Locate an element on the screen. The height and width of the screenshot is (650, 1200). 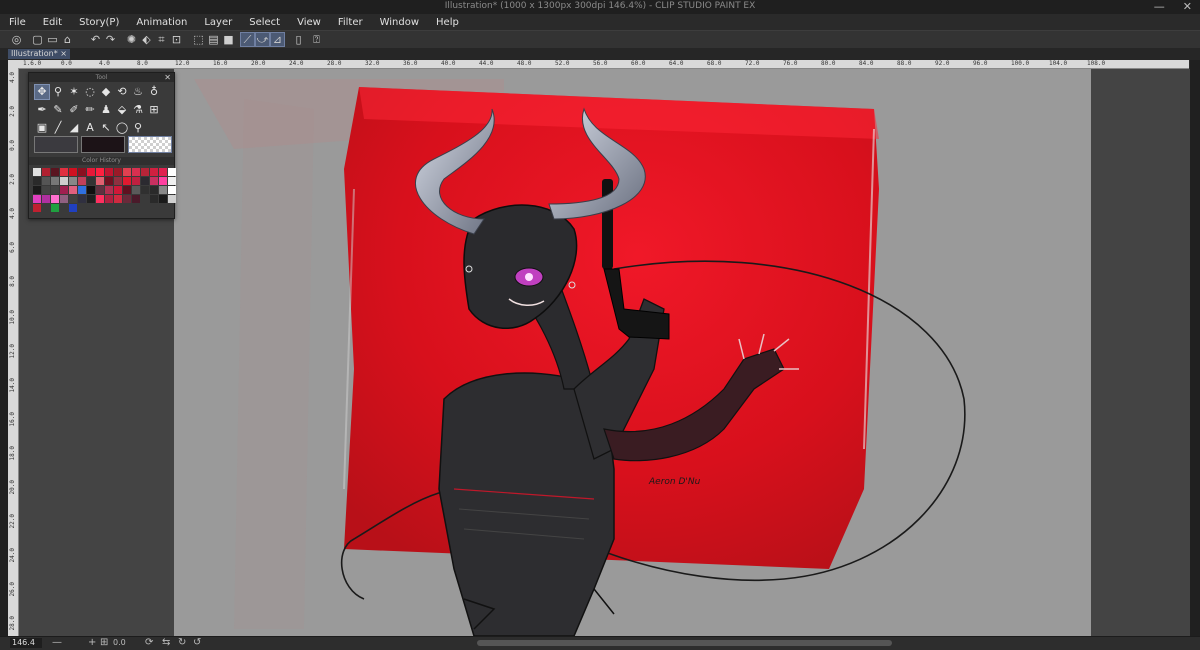
new-file-icon: ▢ is located at coordinates (37, 39).